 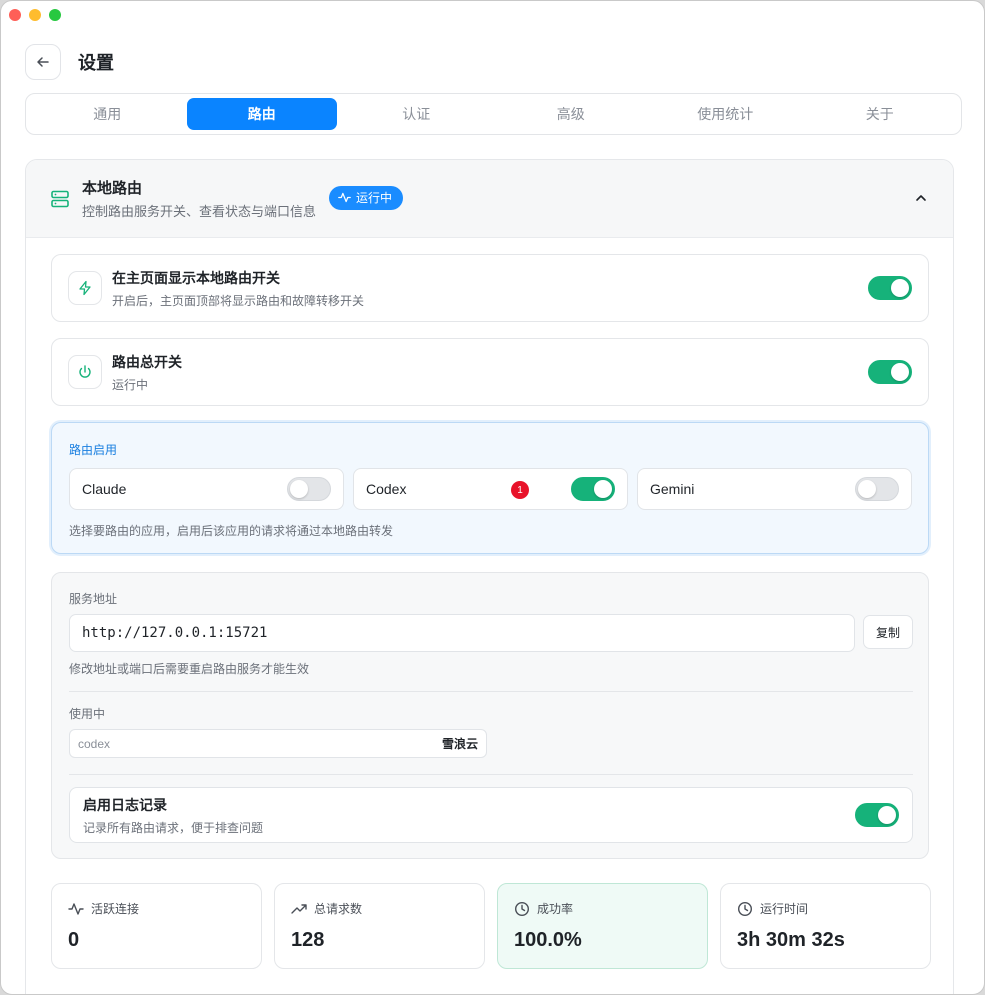 I want to click on page-title: 设置, so click(x=96, y=63).